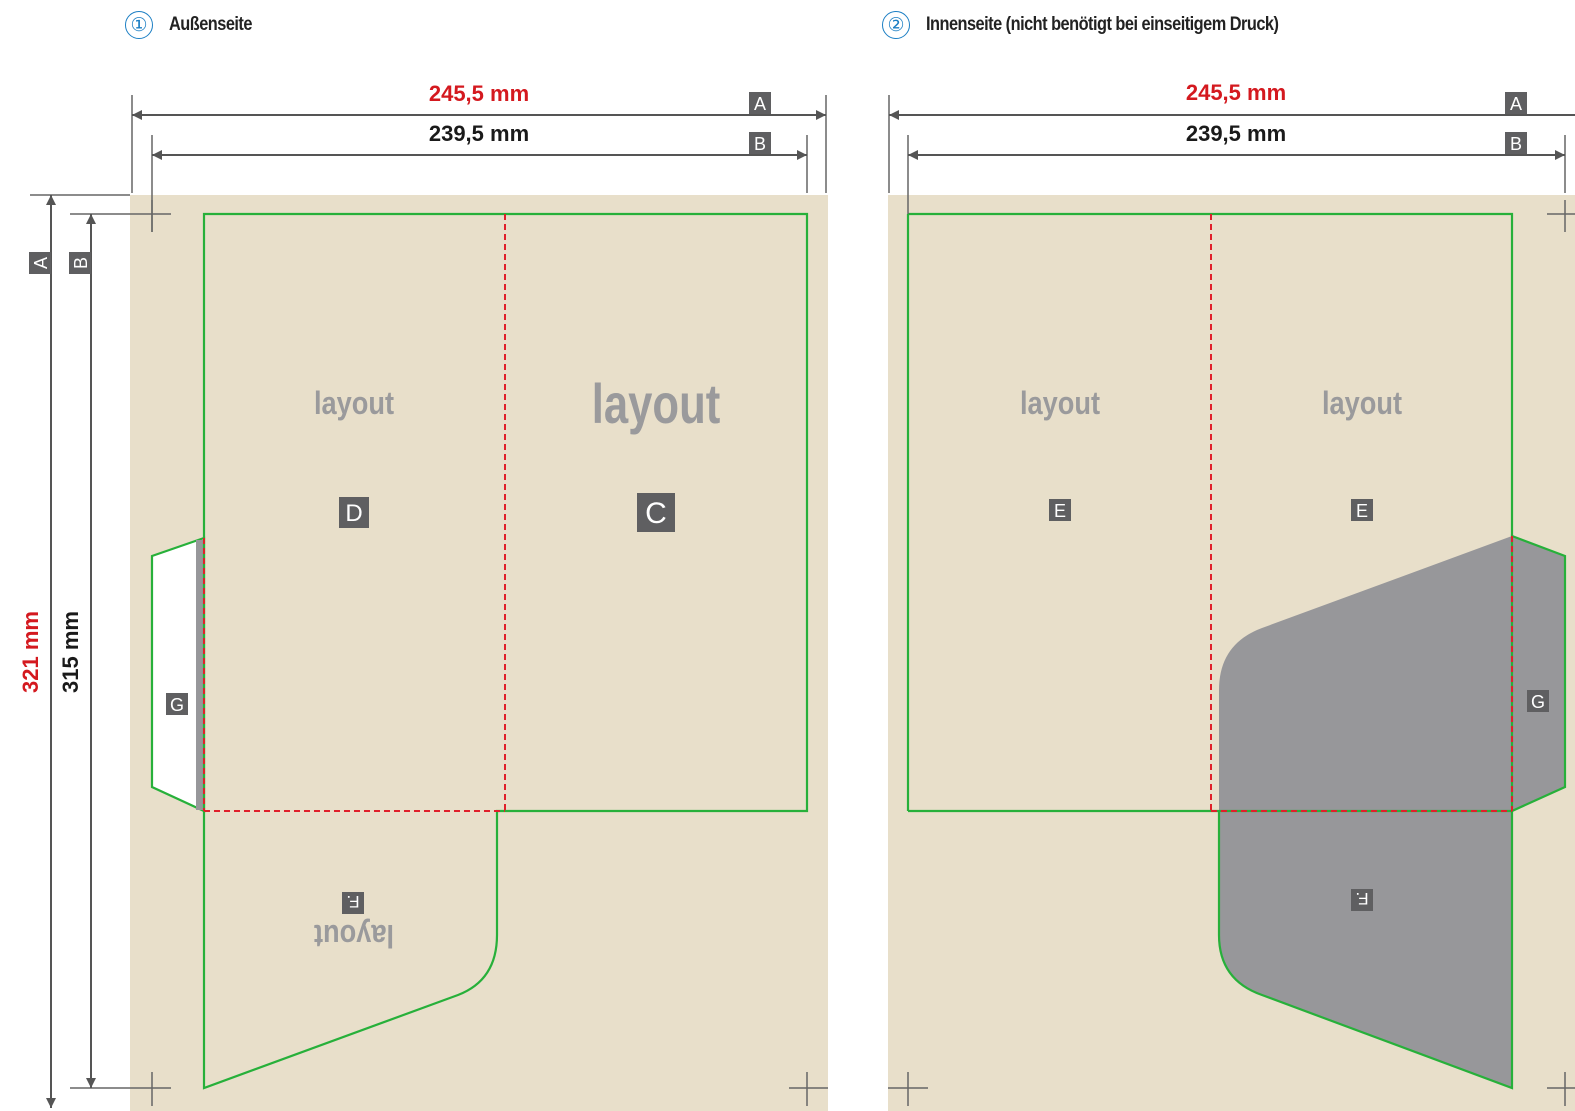 The height and width of the screenshot is (1111, 1575). I want to click on badge-f-inner: F., so click(1362, 900).